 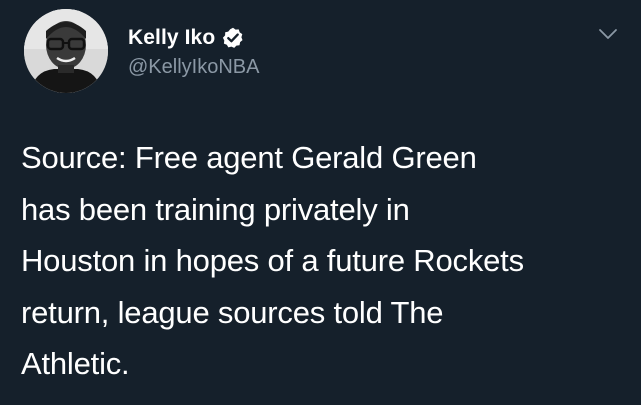 What do you see at coordinates (215, 209) in the screenshot?
I see `tweet-text-line: has been training privately in` at bounding box center [215, 209].